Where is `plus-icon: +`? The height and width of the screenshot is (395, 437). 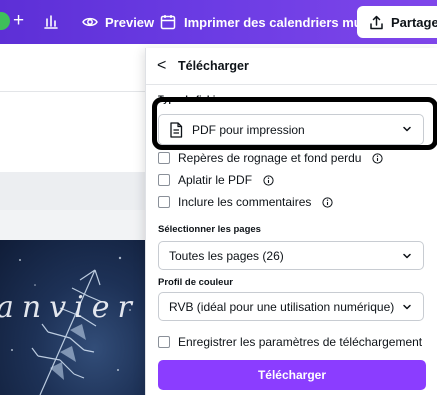 plus-icon: + is located at coordinates (18, 21).